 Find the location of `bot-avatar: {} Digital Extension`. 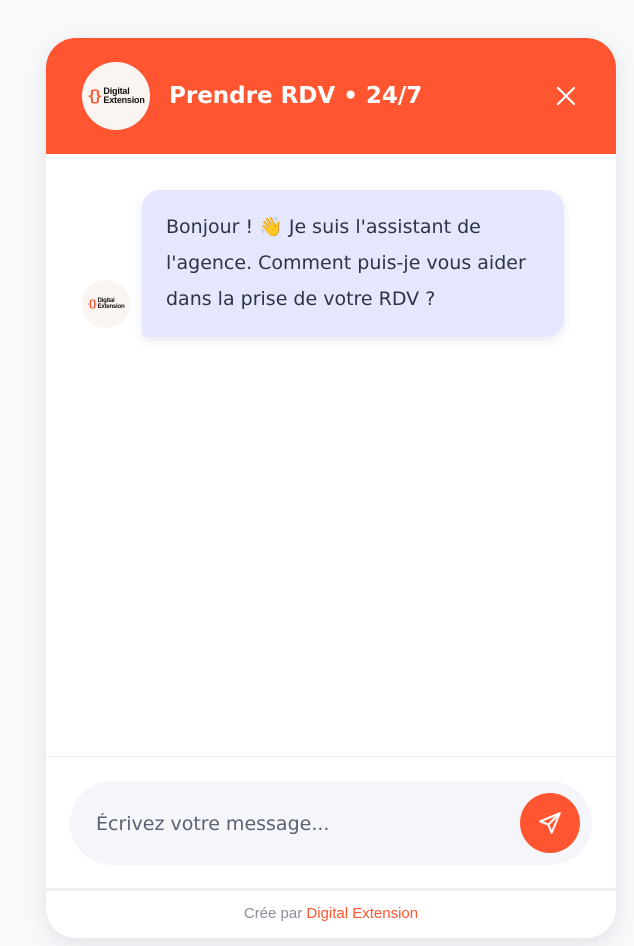

bot-avatar: {} Digital Extension is located at coordinates (106, 304).